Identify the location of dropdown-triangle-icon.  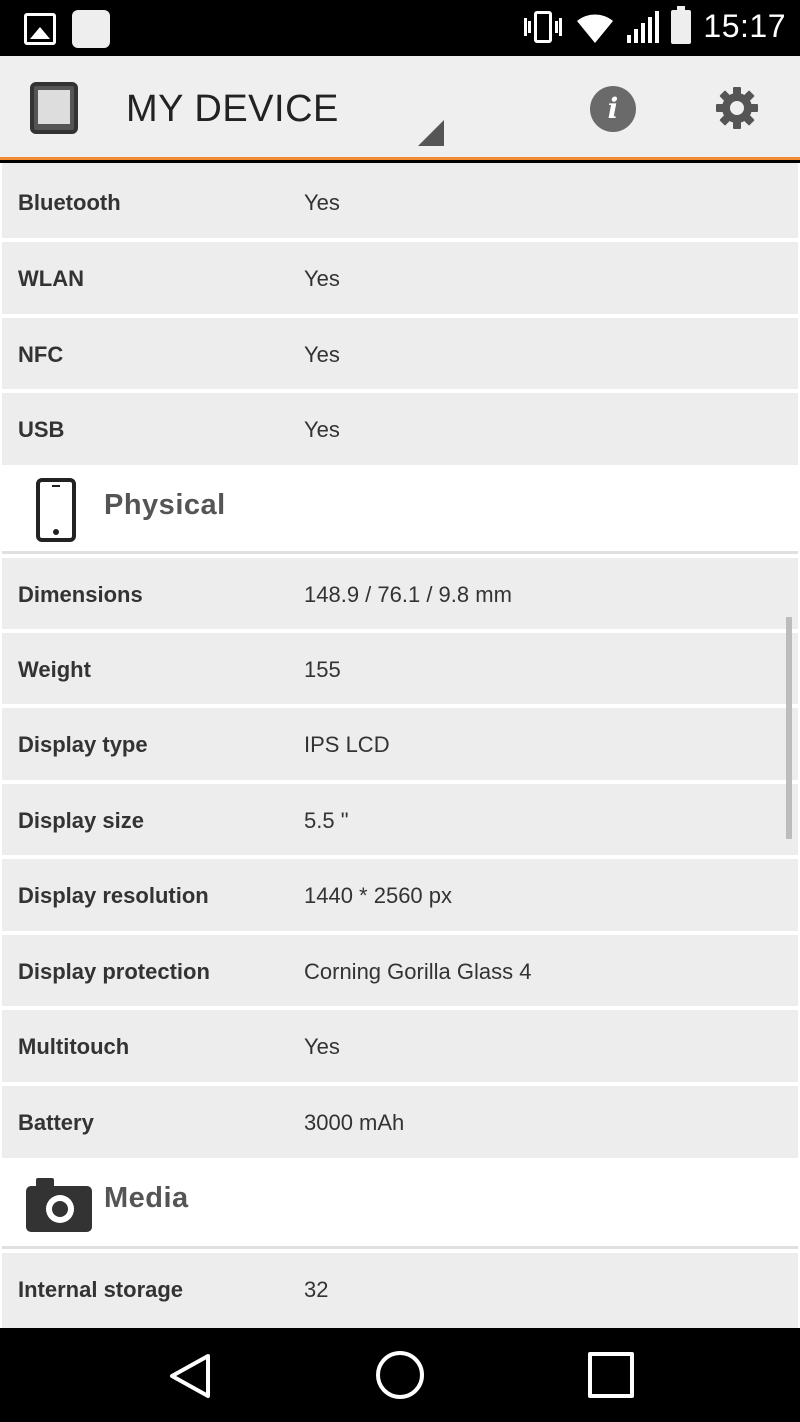
(431, 133).